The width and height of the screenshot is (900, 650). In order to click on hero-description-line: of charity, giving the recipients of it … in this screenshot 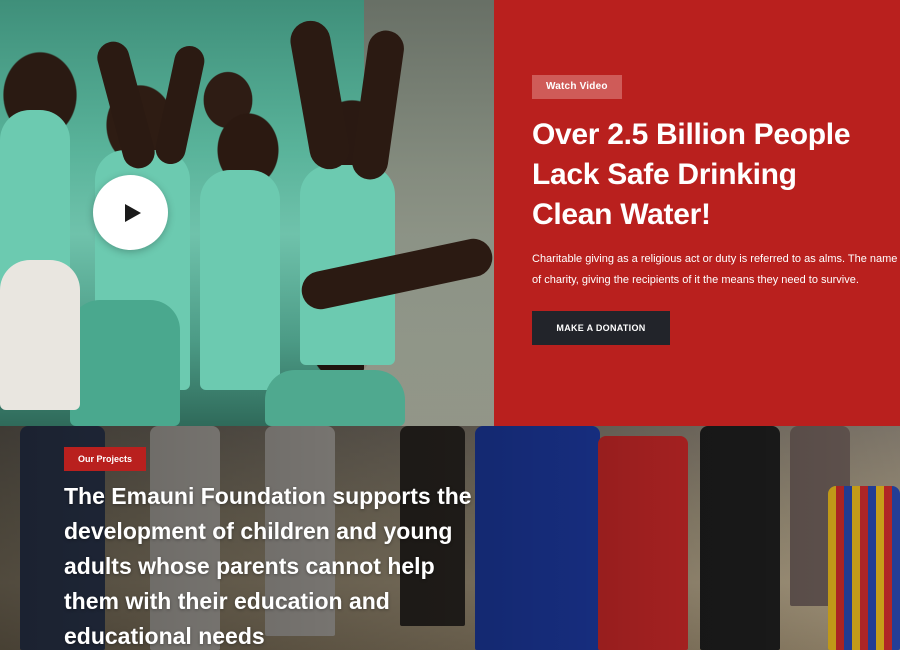, I will do `click(695, 280)`.